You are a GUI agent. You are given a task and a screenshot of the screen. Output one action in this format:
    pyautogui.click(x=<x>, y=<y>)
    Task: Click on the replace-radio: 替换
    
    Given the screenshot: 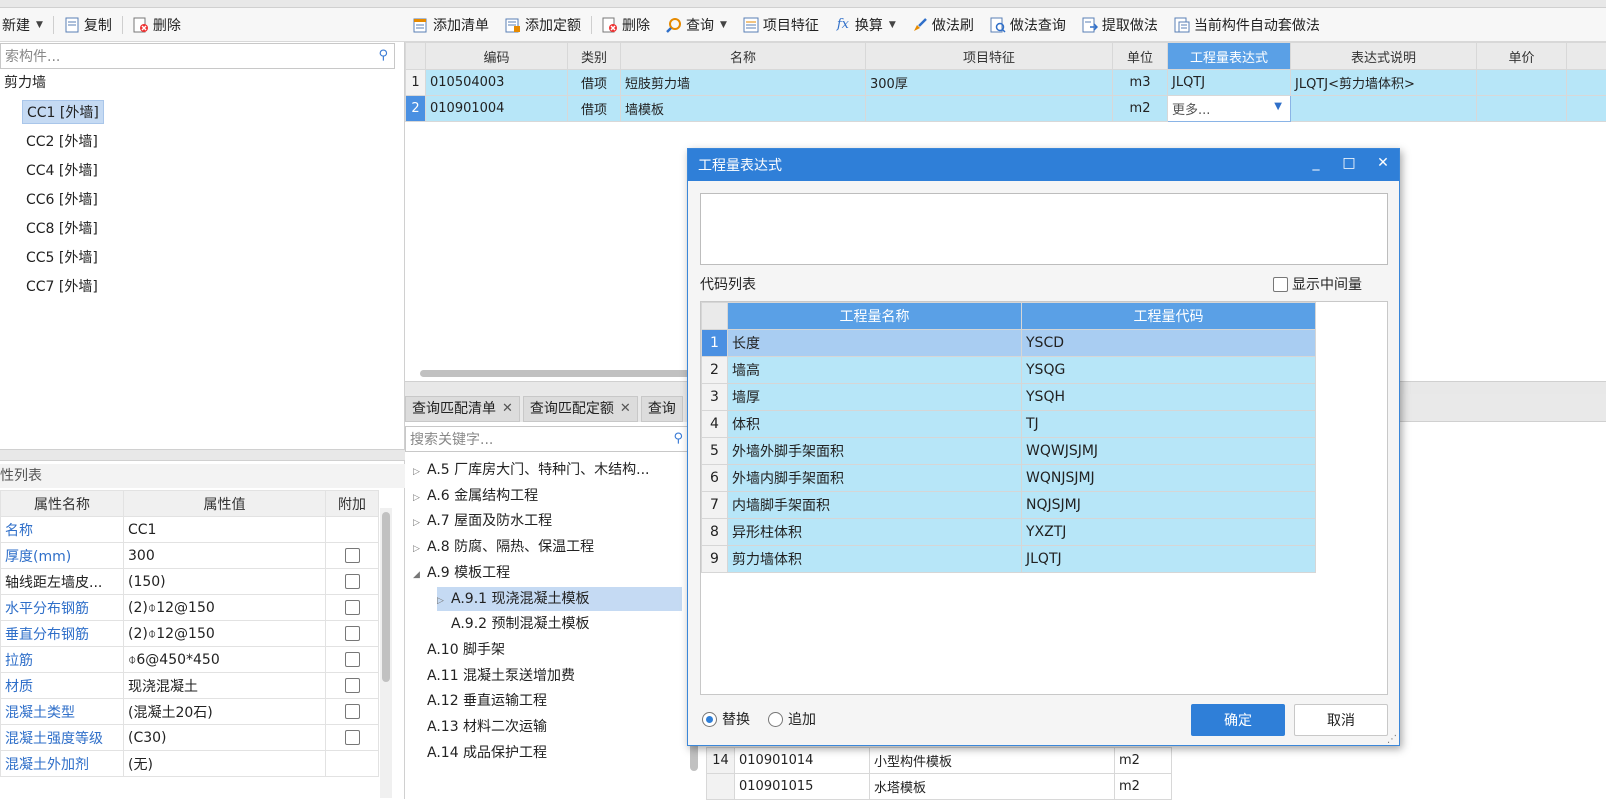 What is the action you would take?
    pyautogui.click(x=726, y=719)
    